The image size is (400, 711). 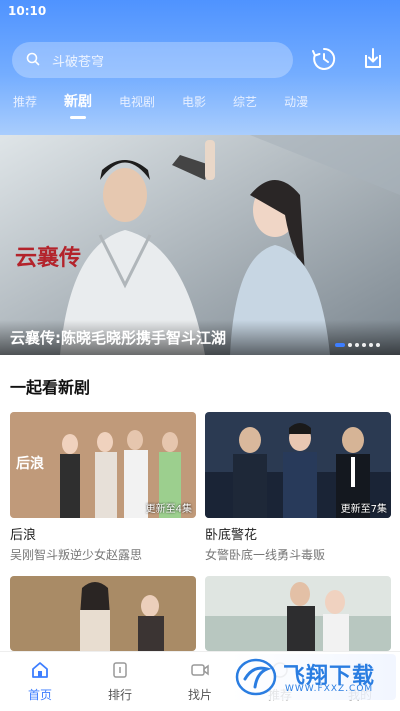 What do you see at coordinates (256, 677) in the screenshot?
I see `watermark-logo-icon` at bounding box center [256, 677].